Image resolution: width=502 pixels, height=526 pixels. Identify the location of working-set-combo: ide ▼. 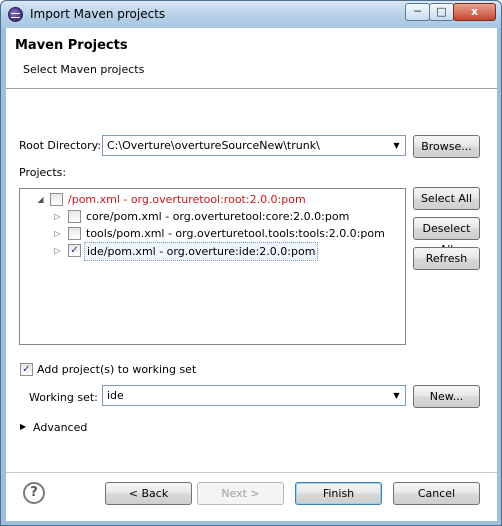
(254, 395).